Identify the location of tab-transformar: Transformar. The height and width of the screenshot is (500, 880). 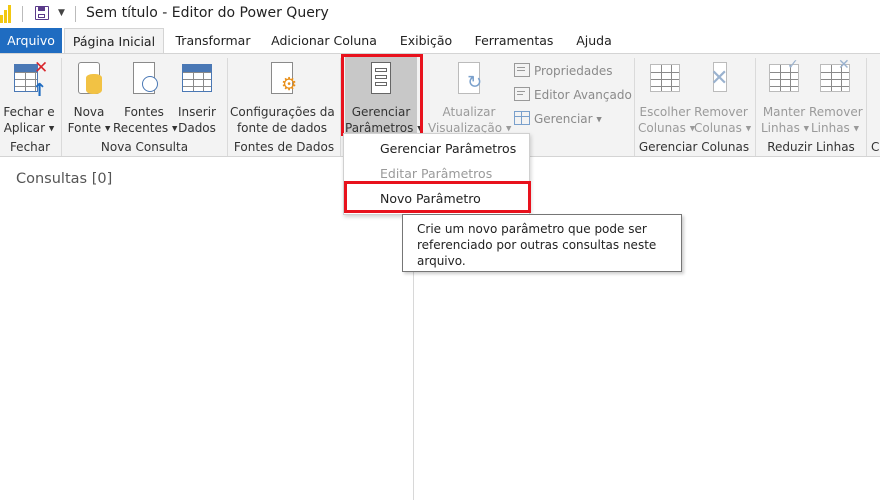
(213, 40).